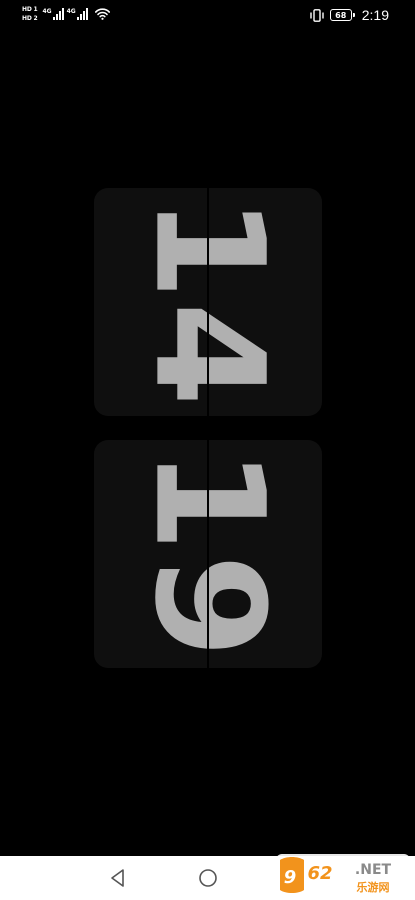 The width and height of the screenshot is (415, 900). I want to click on vibrate-icon, so click(317, 15).